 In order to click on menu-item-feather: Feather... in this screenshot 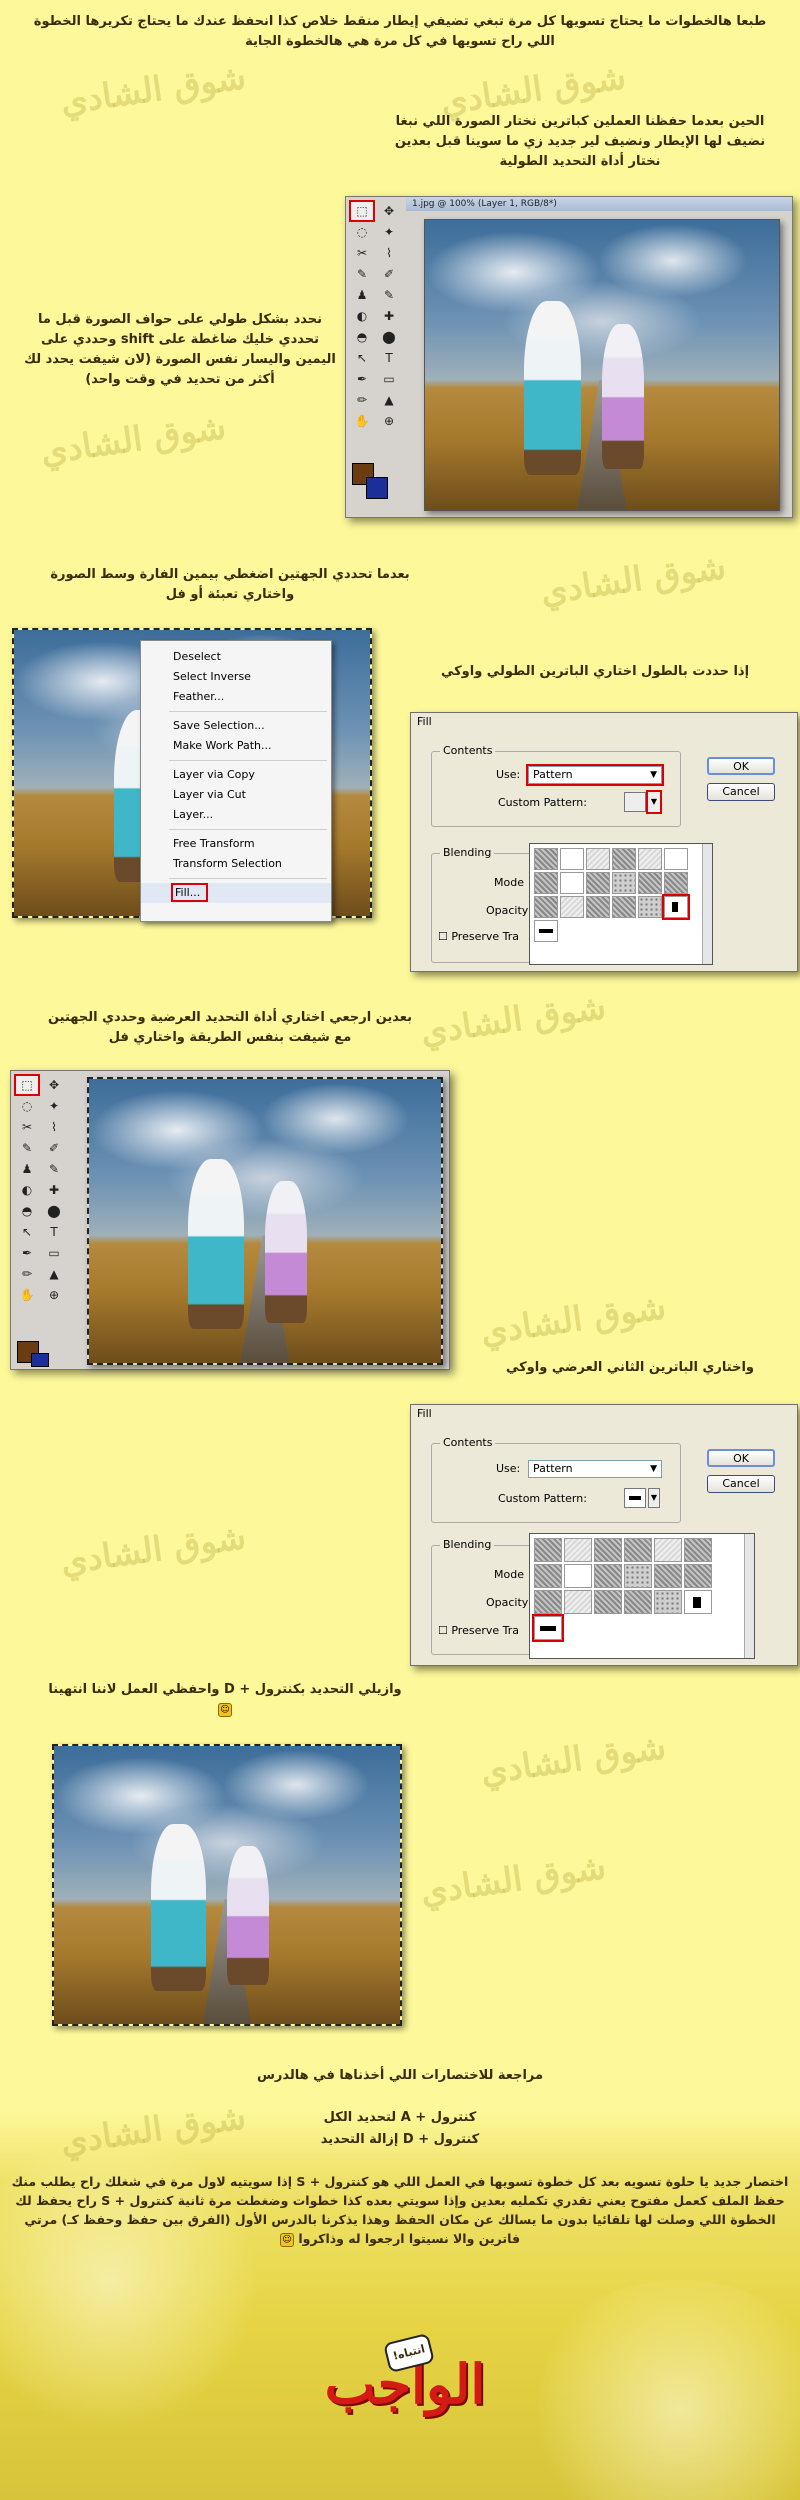, I will do `click(236, 697)`.